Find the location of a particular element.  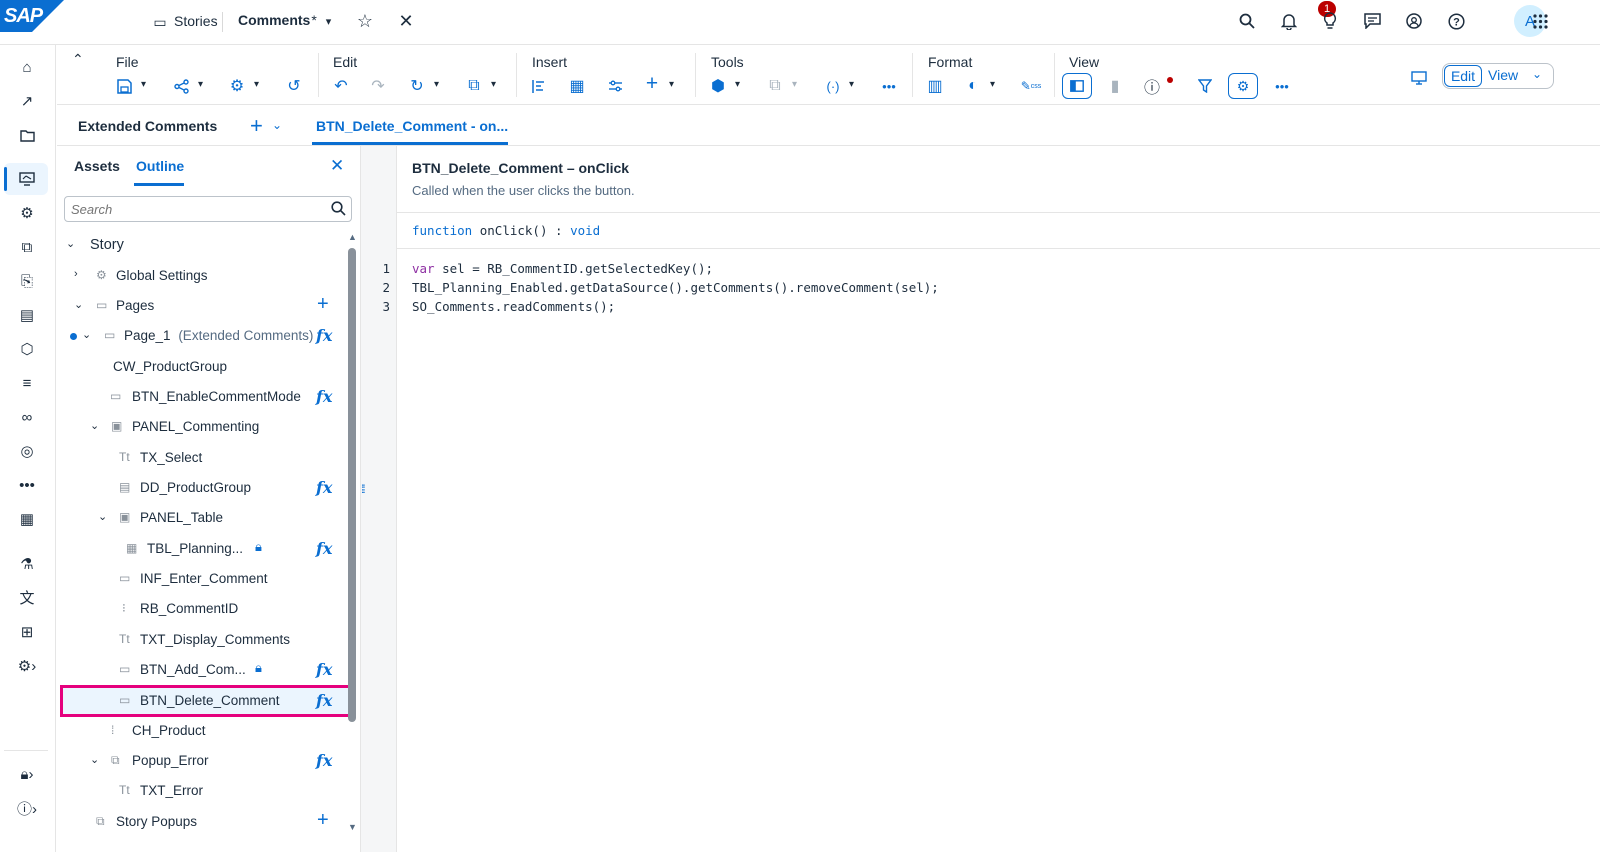

dataset-icon: ▤ is located at coordinates (27, 315).